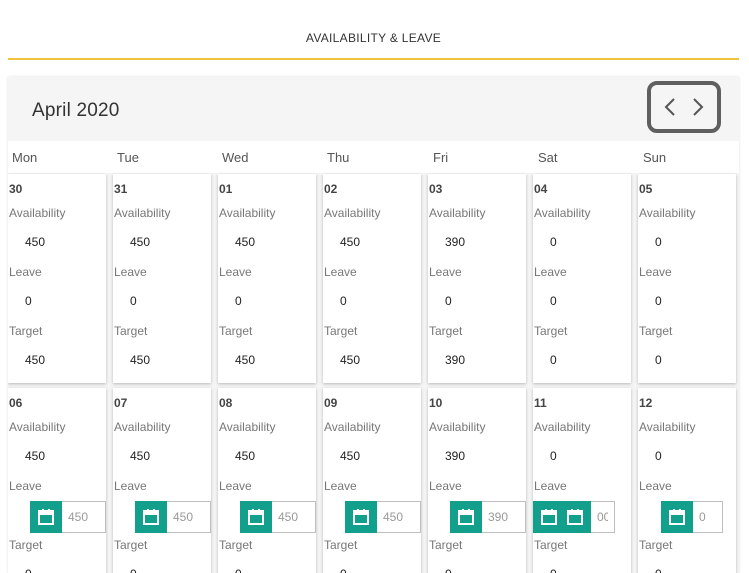 The width and height of the screenshot is (749, 573). Describe the element at coordinates (646, 403) in the screenshot. I see `day-number: 12` at that location.